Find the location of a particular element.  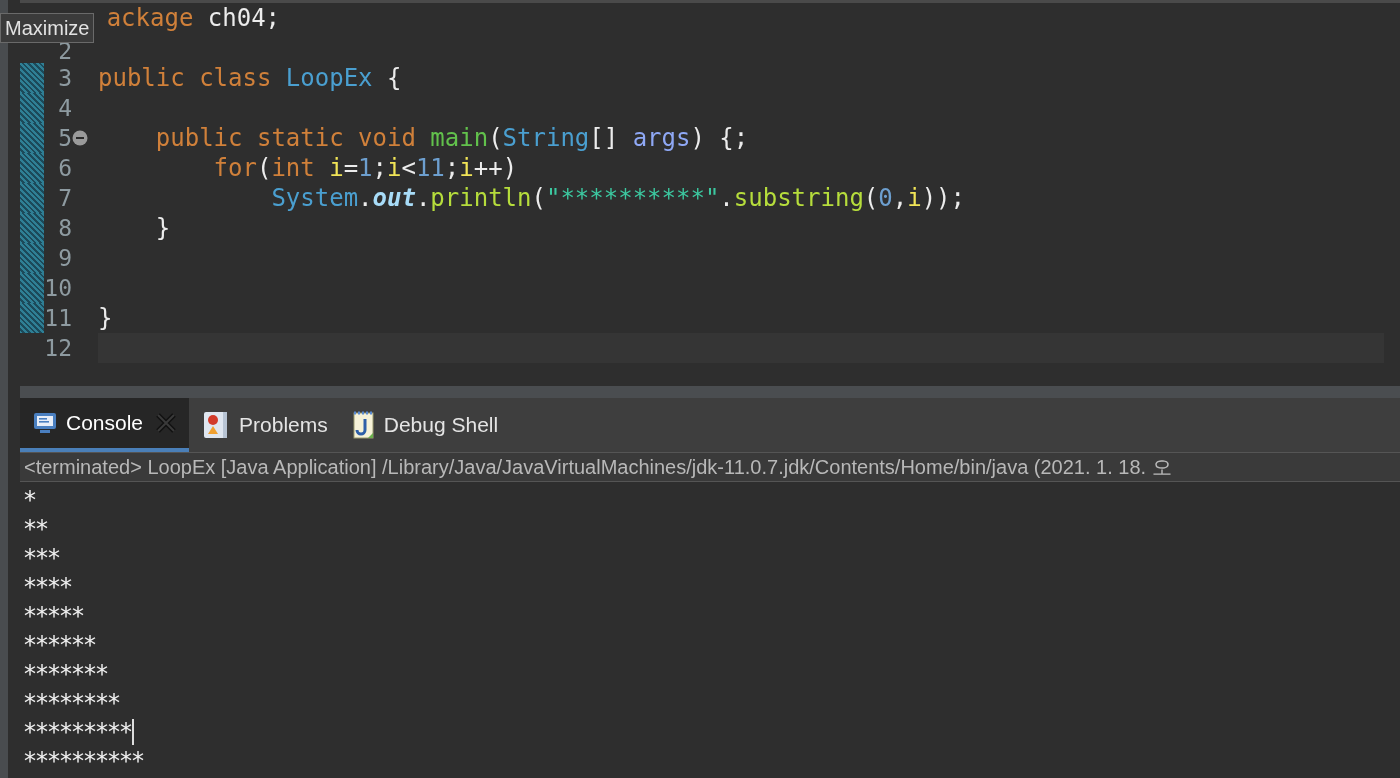

monitor-icon is located at coordinates (45, 423).